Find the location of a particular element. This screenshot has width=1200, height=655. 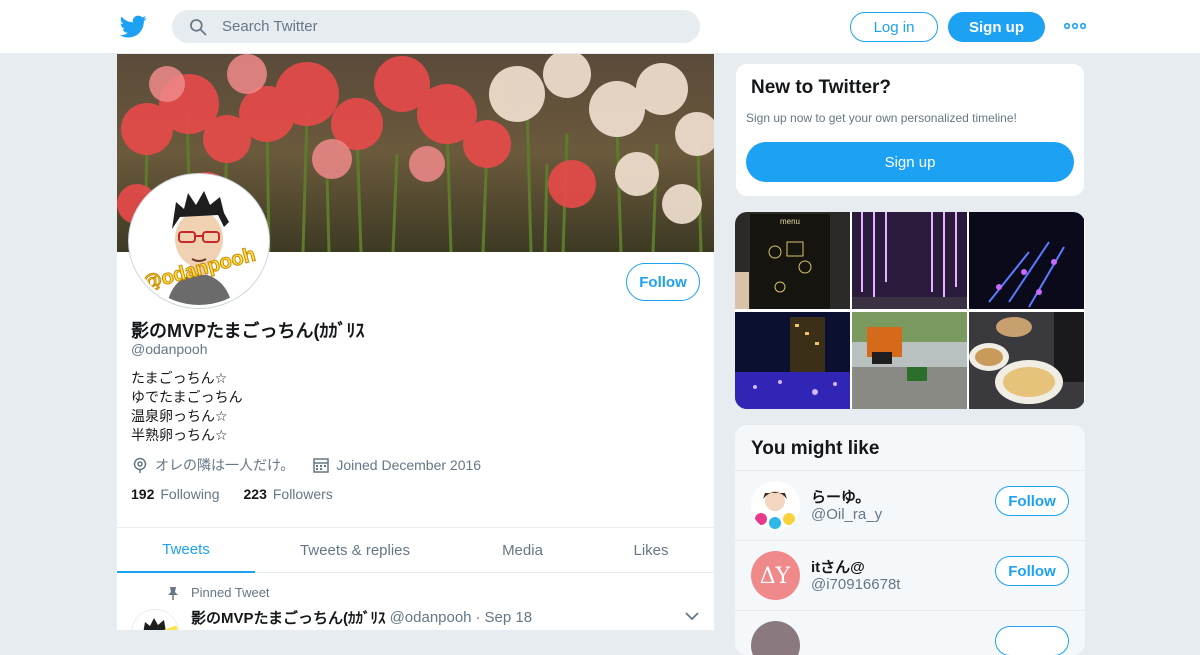

location-pin-icon is located at coordinates (140, 465).